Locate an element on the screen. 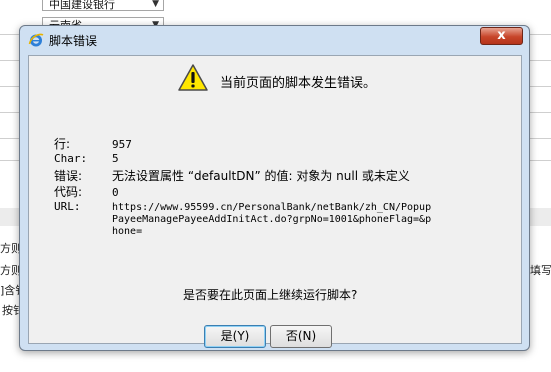 The height and width of the screenshot is (372, 551). warning-icon is located at coordinates (193, 77).